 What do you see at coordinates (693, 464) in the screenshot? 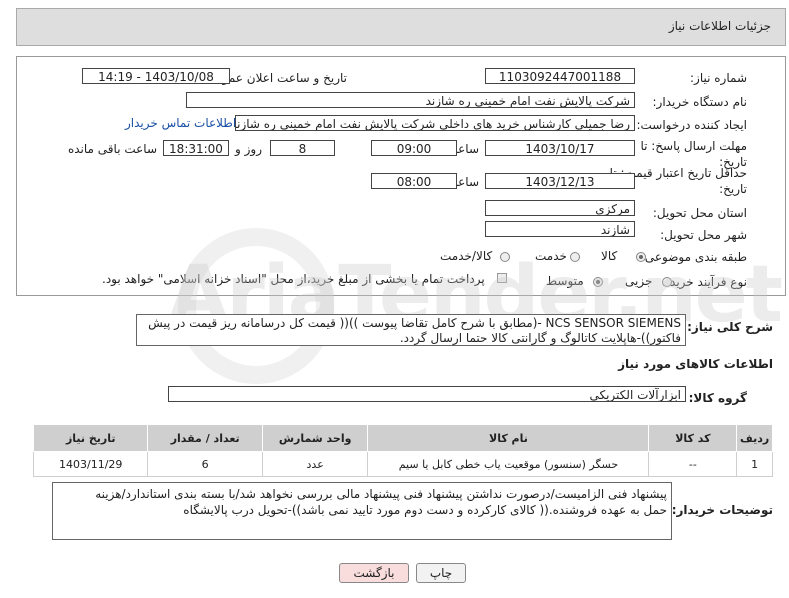
I see `cell-goods-code: --` at bounding box center [693, 464].